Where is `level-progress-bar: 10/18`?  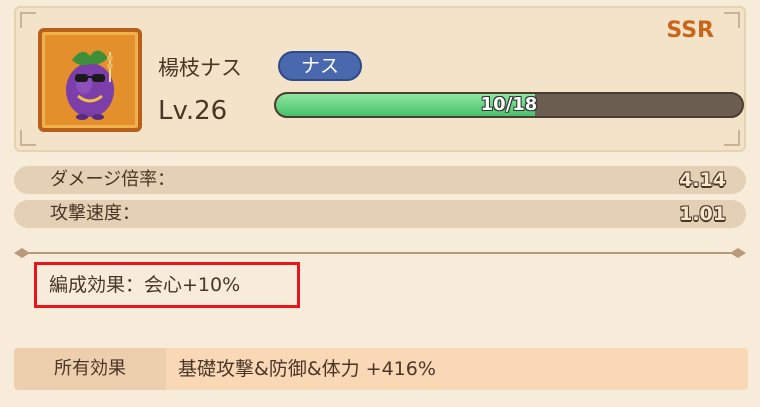
level-progress-bar: 10/18 is located at coordinates (509, 105).